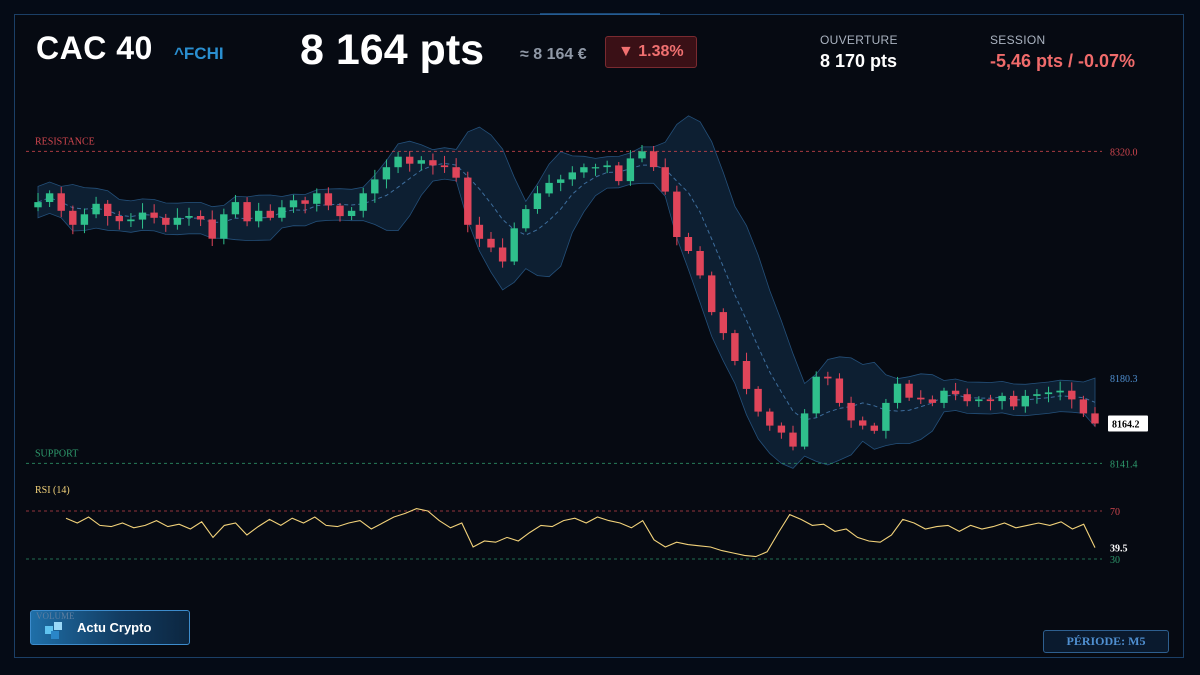  I want to click on brand-name: Actu Crypto, so click(114, 627).